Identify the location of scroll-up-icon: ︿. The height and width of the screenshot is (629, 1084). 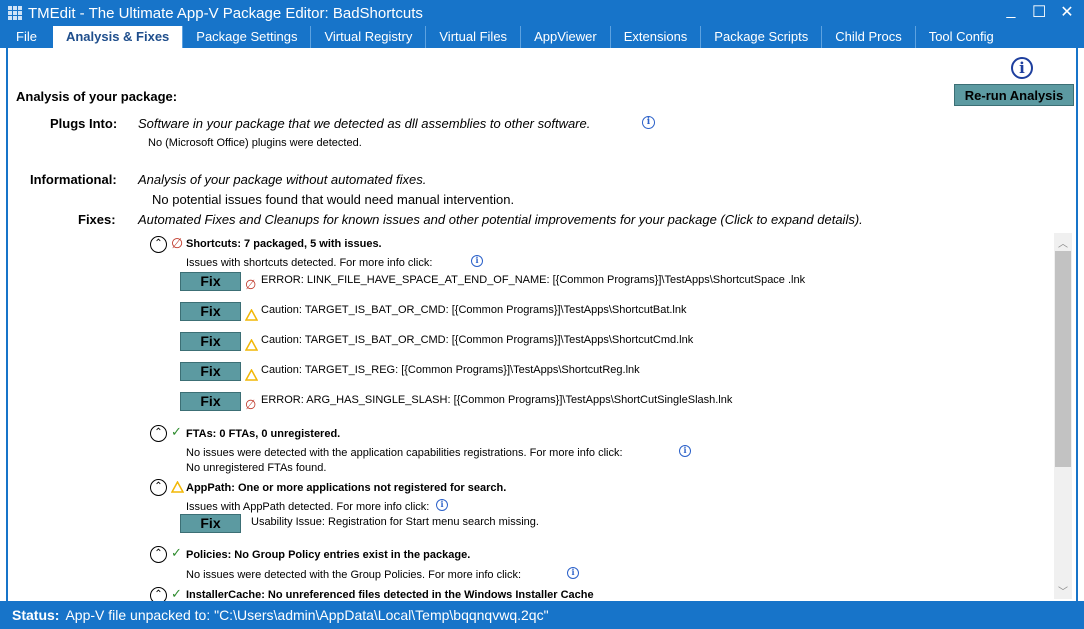
(1063, 242).